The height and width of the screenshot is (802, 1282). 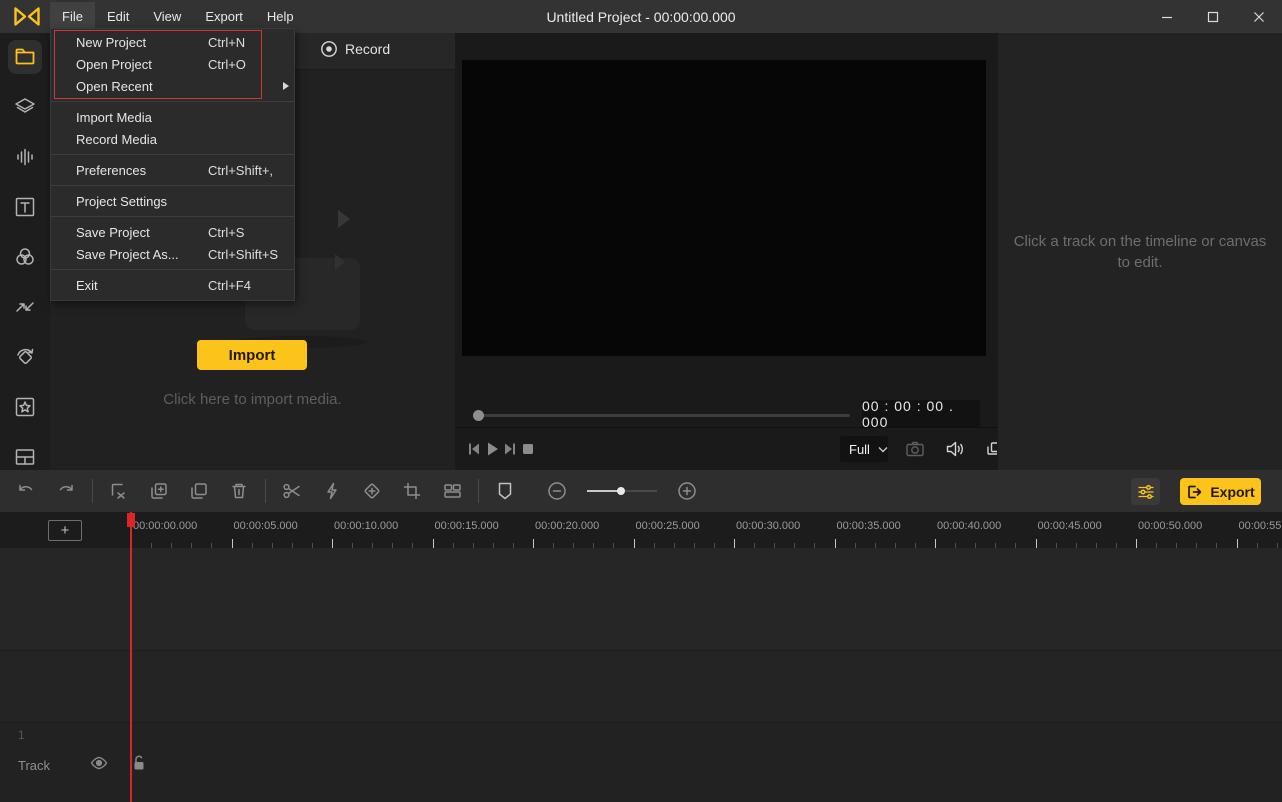 What do you see at coordinates (510, 449) in the screenshot?
I see `next-frame-button` at bounding box center [510, 449].